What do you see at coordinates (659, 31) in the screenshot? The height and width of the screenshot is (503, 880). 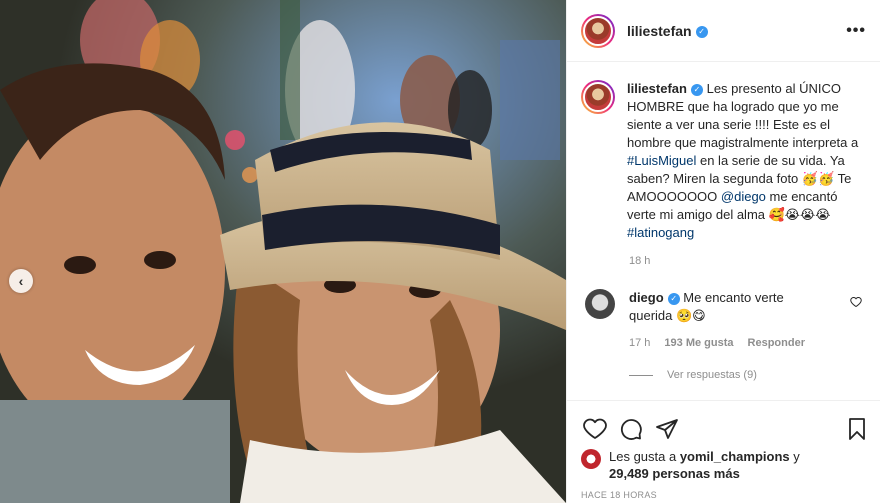 I see `author-username-text: liliestefan` at bounding box center [659, 31].